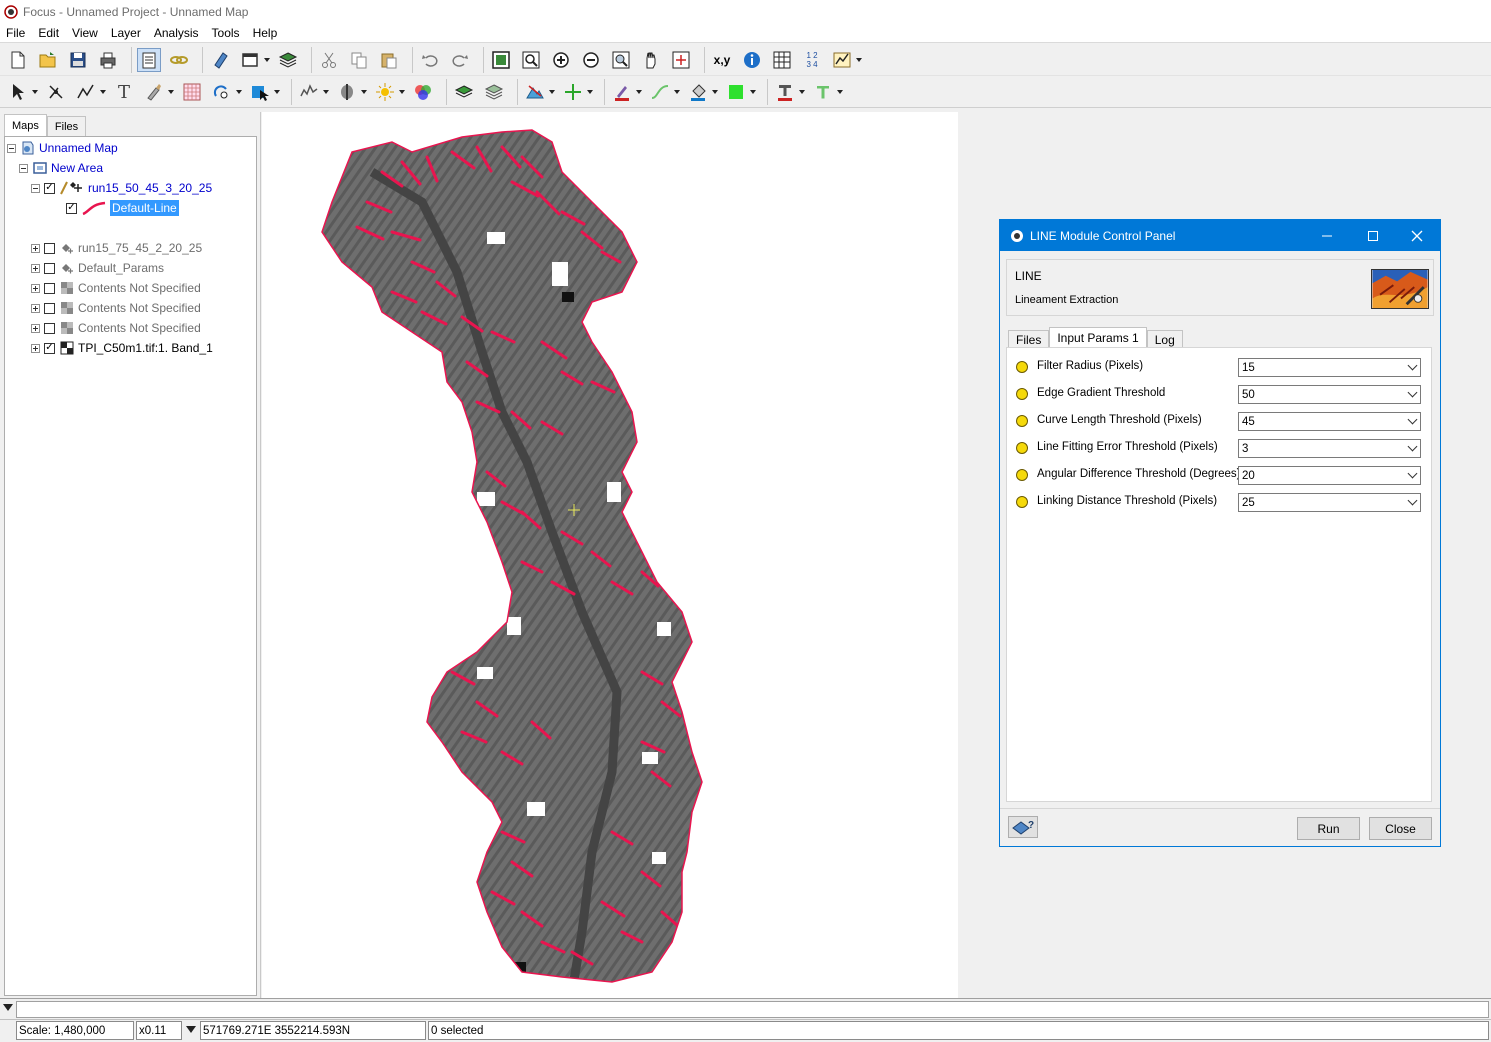 The height and width of the screenshot is (1042, 1491). I want to click on minimize-button, so click(1327, 235).